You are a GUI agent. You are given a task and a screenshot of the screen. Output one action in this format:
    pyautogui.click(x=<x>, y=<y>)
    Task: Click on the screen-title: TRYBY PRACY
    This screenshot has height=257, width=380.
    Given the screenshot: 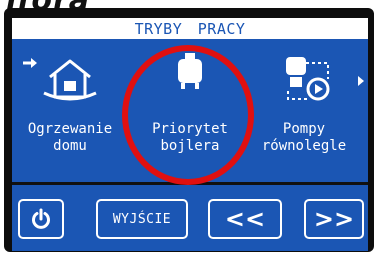 What is the action you would take?
    pyautogui.click(x=190, y=28)
    